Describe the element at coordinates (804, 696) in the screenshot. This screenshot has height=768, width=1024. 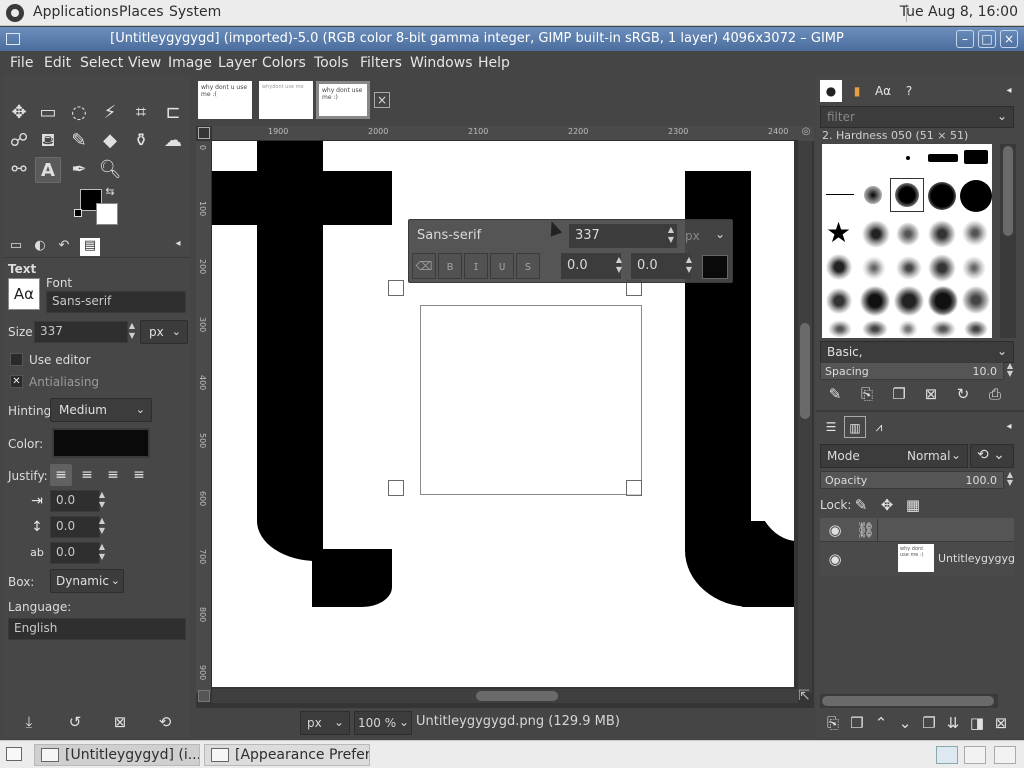
I see `navigate-image-icon: ⇱` at that location.